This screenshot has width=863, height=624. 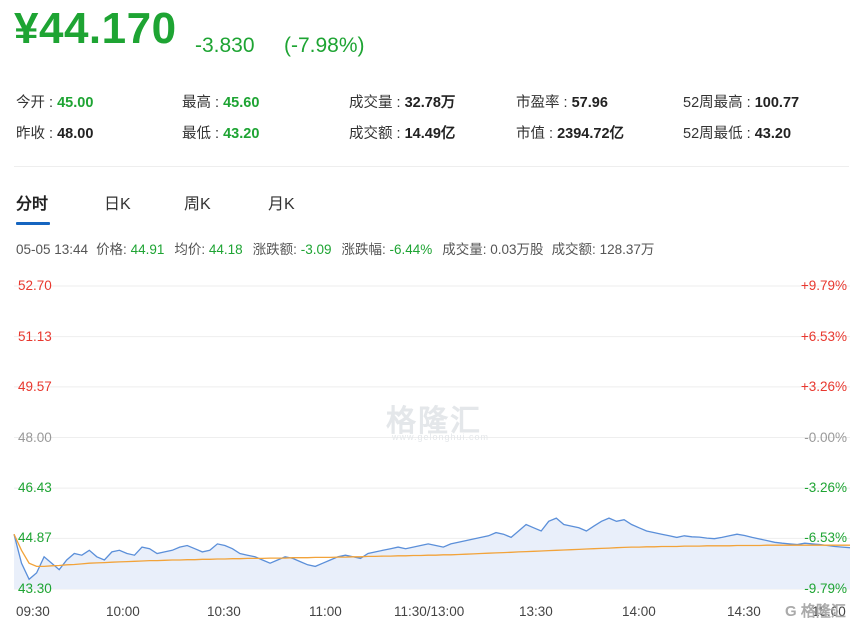 What do you see at coordinates (823, 336) in the screenshot?
I see `y-axis-right-label: +6.53%` at bounding box center [823, 336].